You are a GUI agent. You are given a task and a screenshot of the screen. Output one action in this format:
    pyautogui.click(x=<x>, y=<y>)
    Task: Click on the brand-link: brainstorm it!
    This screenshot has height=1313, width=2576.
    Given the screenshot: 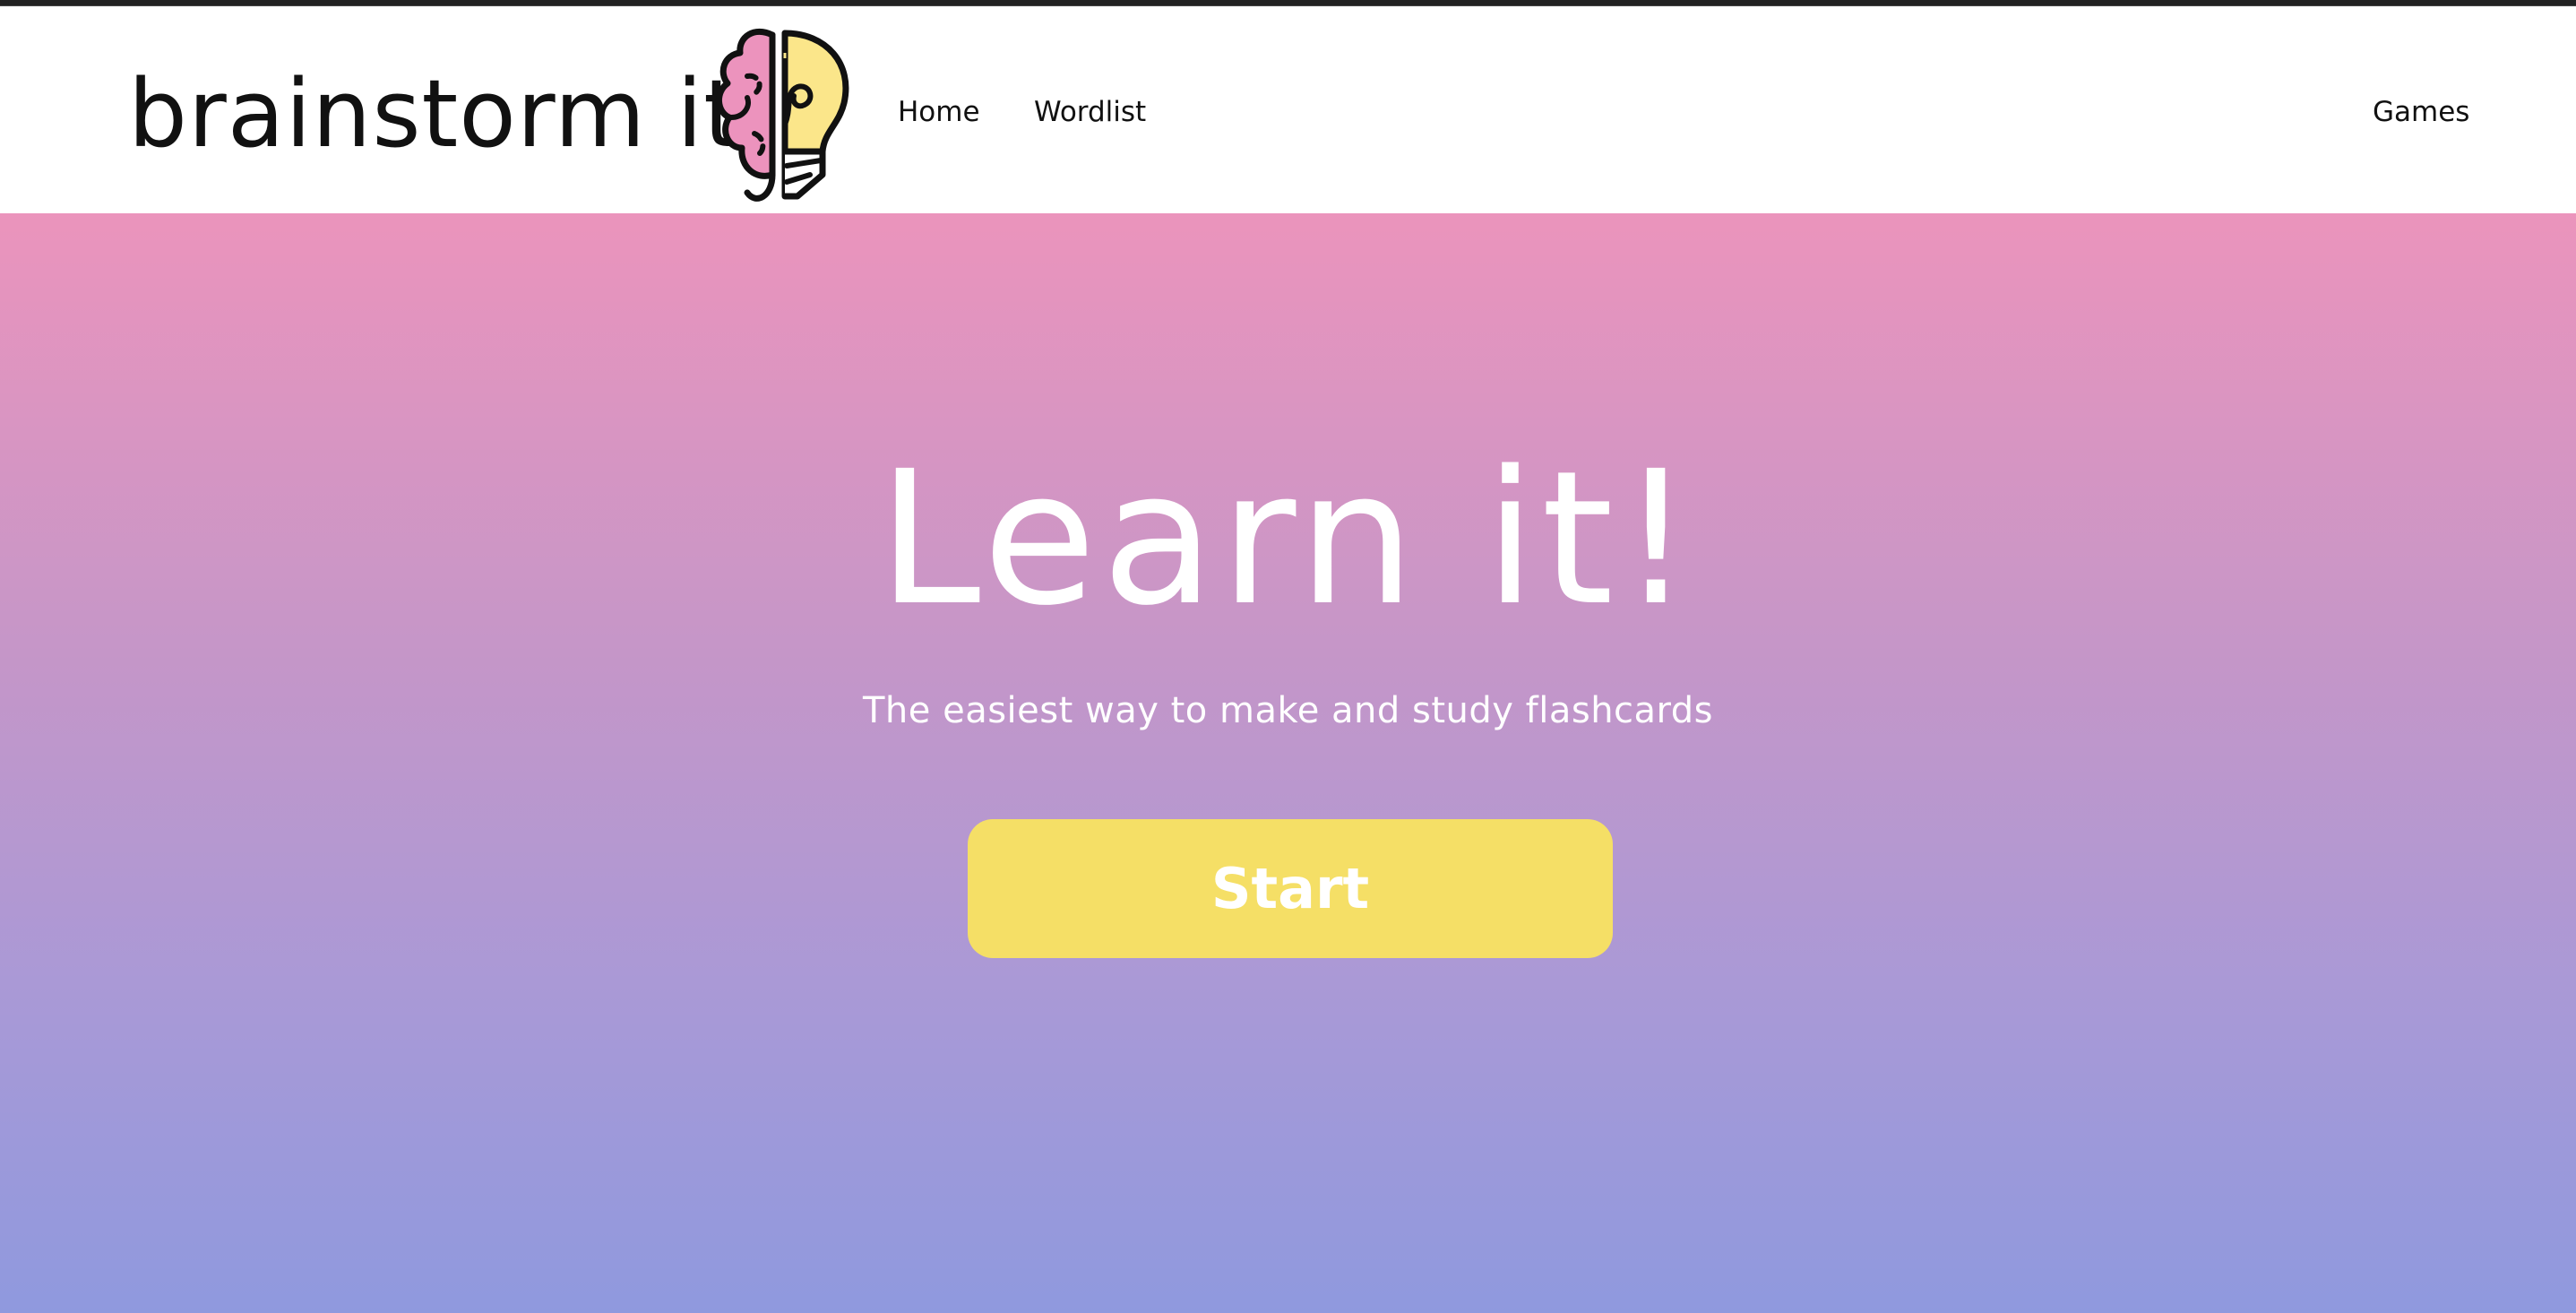 What is the action you would take?
    pyautogui.click(x=454, y=114)
    